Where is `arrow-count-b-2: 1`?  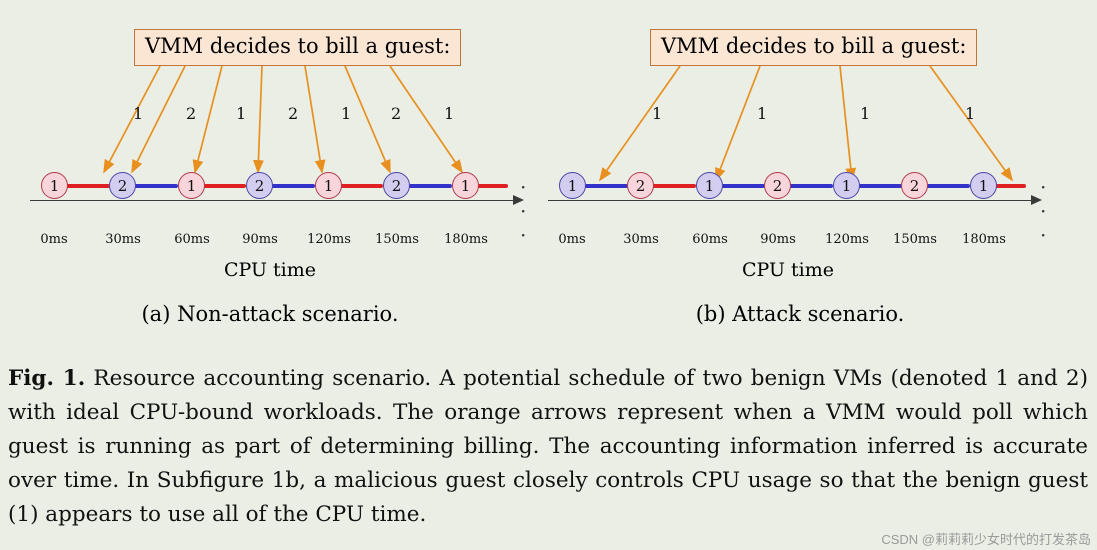 arrow-count-b-2: 1 is located at coordinates (865, 113).